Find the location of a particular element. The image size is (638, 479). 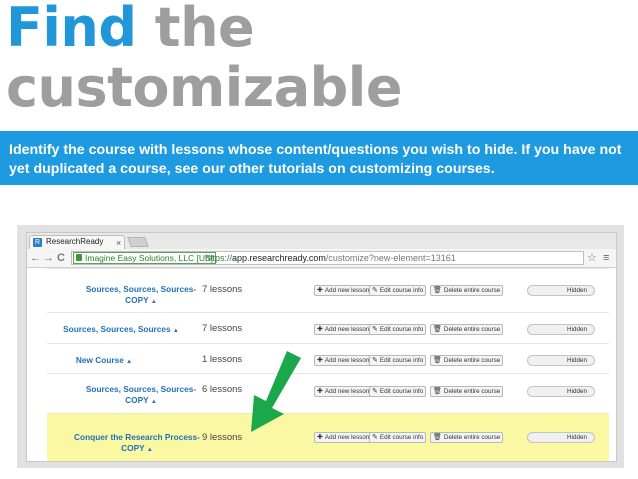

pointer-arrow-icon is located at coordinates (276, 391).